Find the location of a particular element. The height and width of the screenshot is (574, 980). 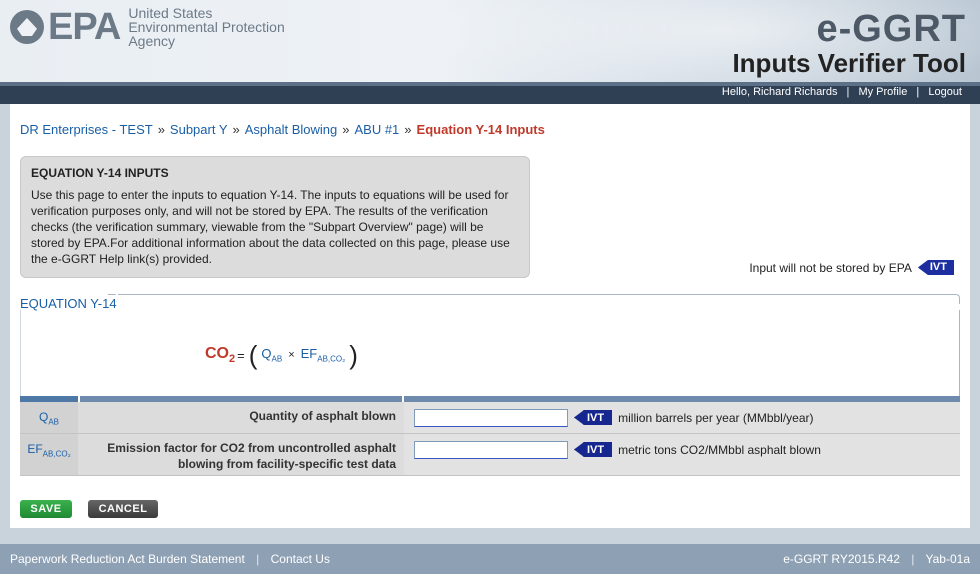

formula-term-base: EF is located at coordinates (309, 354).